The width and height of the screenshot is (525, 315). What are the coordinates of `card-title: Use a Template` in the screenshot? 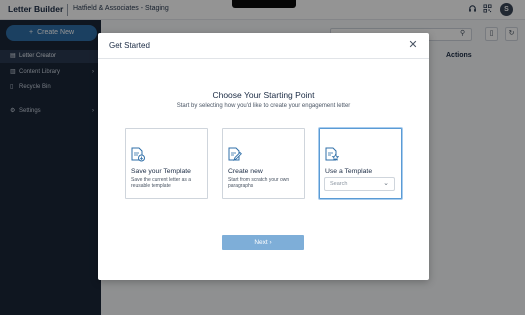 It's located at (349, 171).